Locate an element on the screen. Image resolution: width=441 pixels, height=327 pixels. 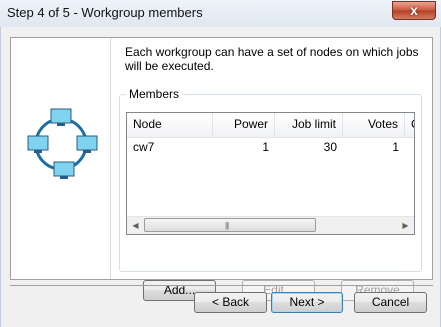
network-ring-icon is located at coordinates (62, 143).